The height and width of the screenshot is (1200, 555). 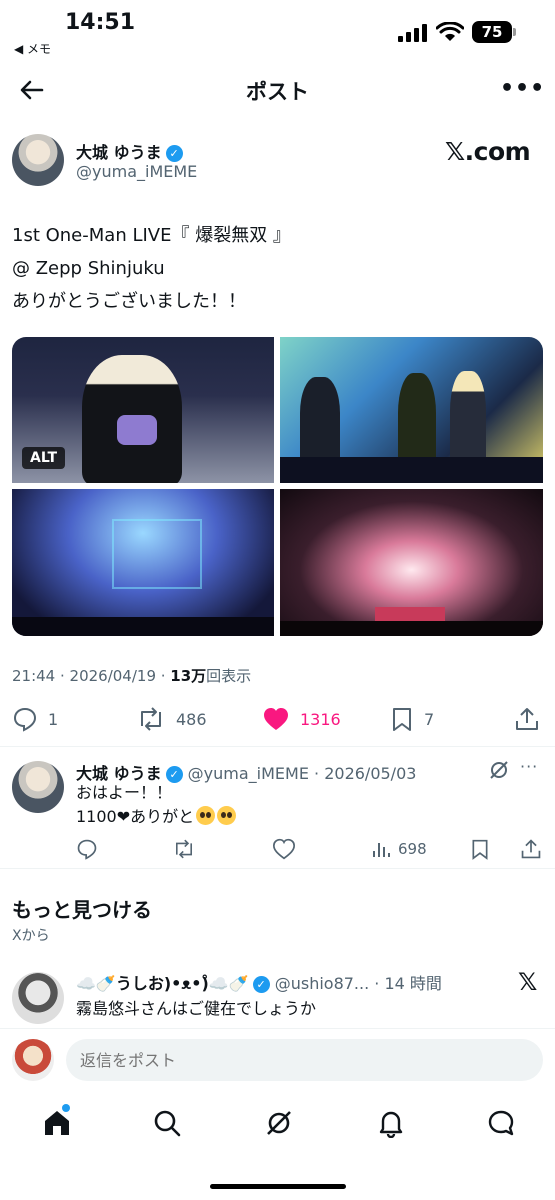 I want to click on reply-button: 1, so click(x=35, y=719).